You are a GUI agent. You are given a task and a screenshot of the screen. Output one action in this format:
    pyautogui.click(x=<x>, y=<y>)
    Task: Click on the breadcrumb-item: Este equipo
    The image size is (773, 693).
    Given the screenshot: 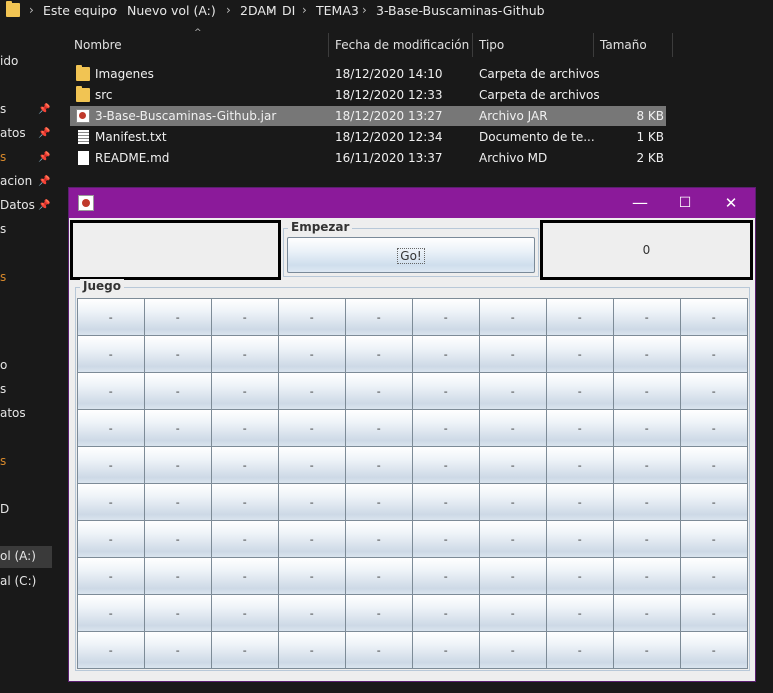 What is the action you would take?
    pyautogui.click(x=80, y=10)
    